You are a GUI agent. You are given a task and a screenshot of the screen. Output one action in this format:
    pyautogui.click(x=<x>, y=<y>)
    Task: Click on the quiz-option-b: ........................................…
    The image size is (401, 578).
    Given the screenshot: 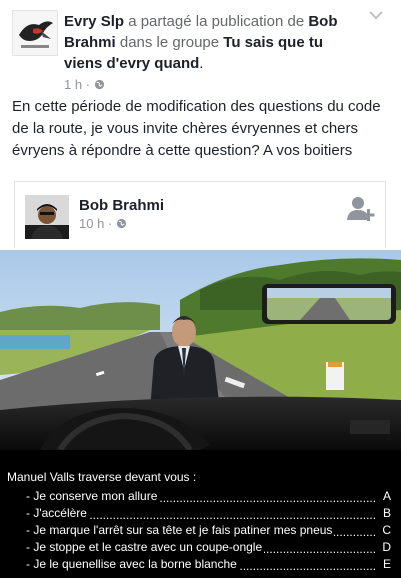 What is the action you would take?
    pyautogui.click(x=208, y=514)
    